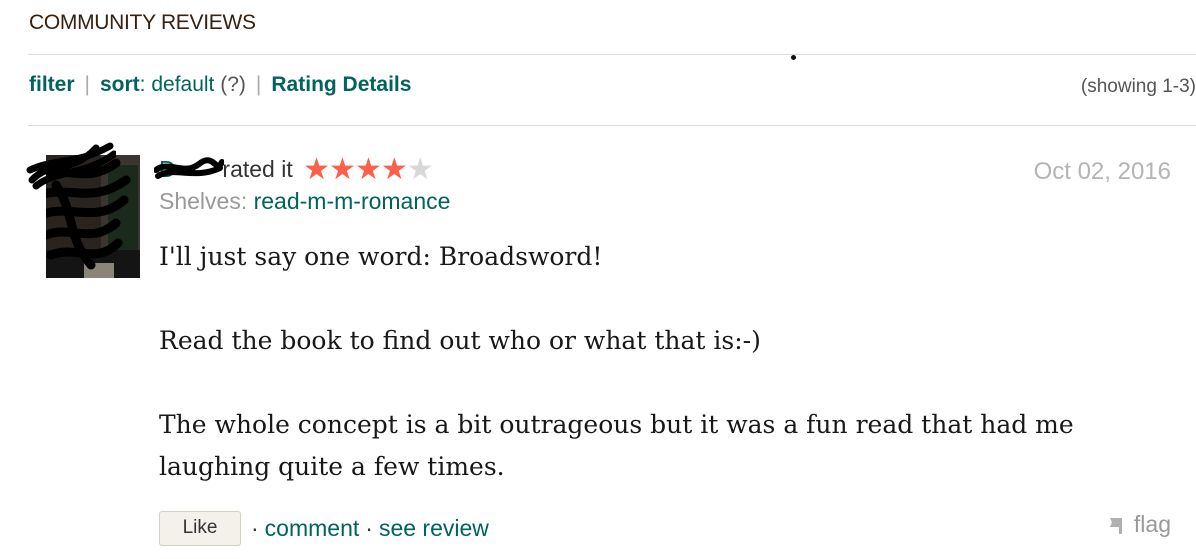  Describe the element at coordinates (352, 201) in the screenshot. I see `shelf-link: read-m-m-romance` at that location.